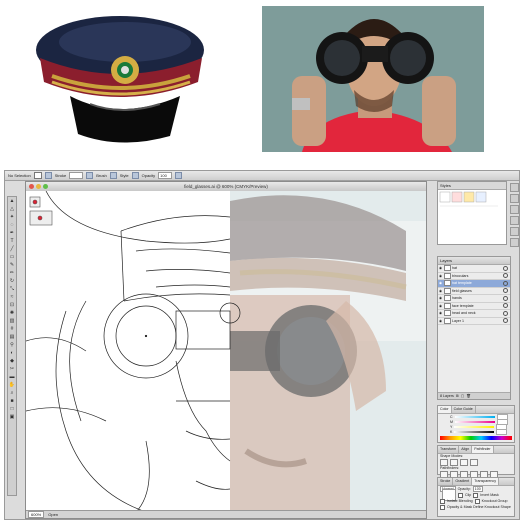 The width and height of the screenshot is (524, 524). I want to click on fill-stroke-swatch: ■, so click(12, 400).